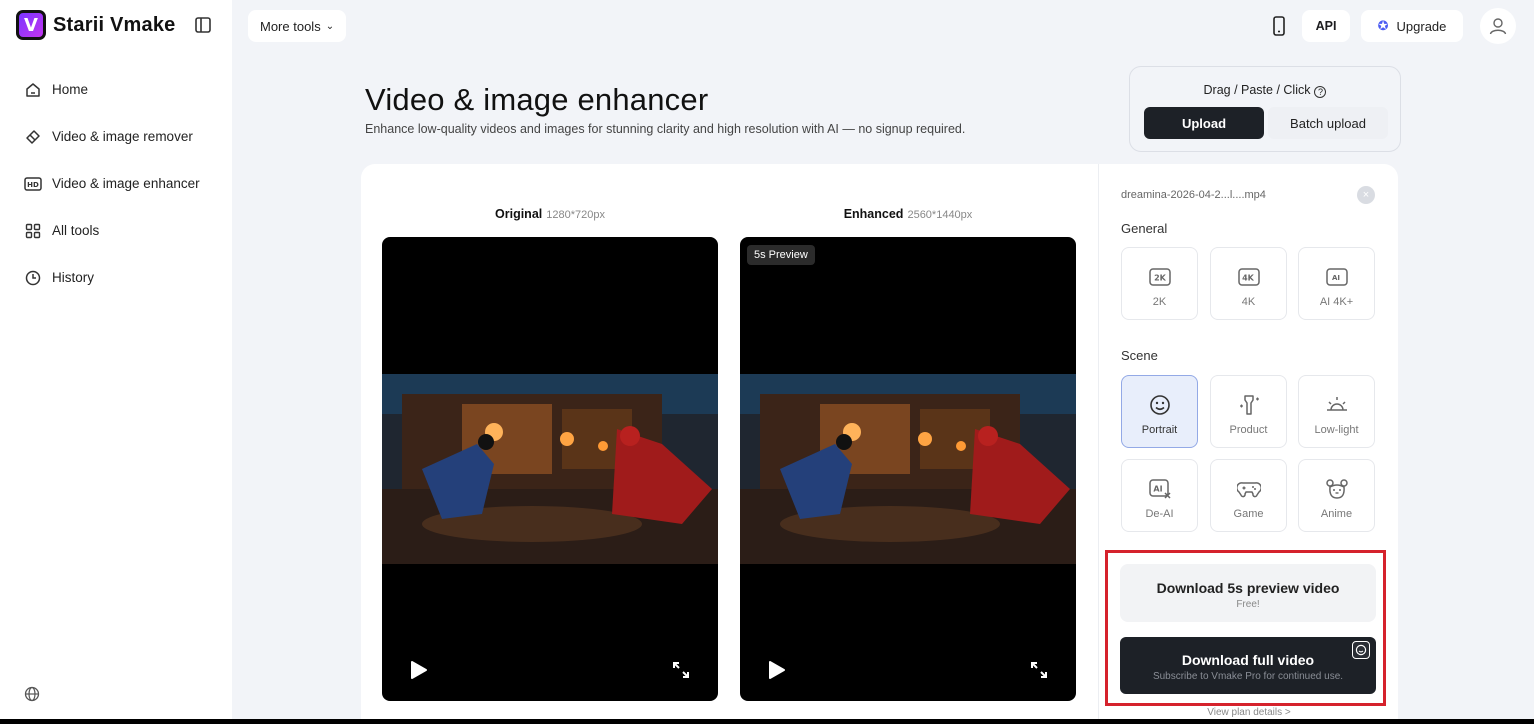 The width and height of the screenshot is (1534, 724). Describe the element at coordinates (1139, 355) in the screenshot. I see `scene-label: Scene` at that location.